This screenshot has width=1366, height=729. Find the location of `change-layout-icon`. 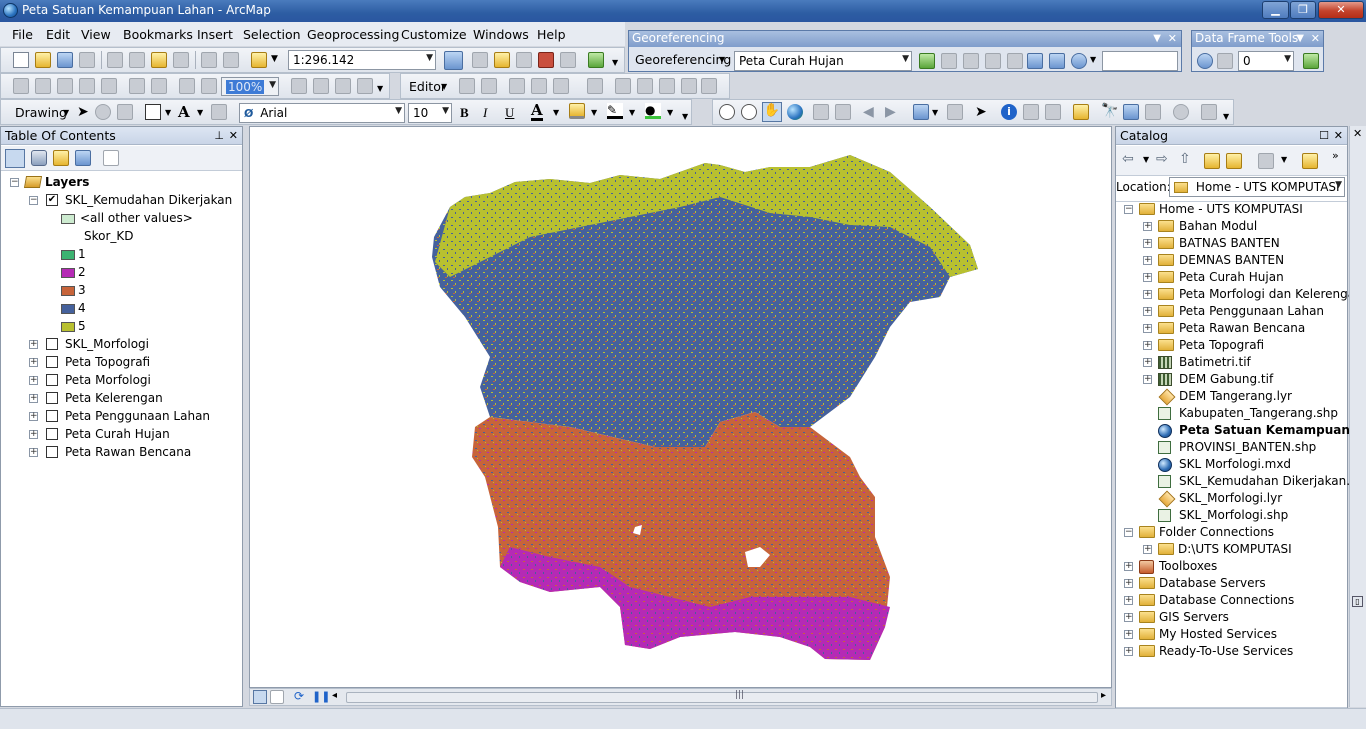

change-layout-icon is located at coordinates (343, 86).